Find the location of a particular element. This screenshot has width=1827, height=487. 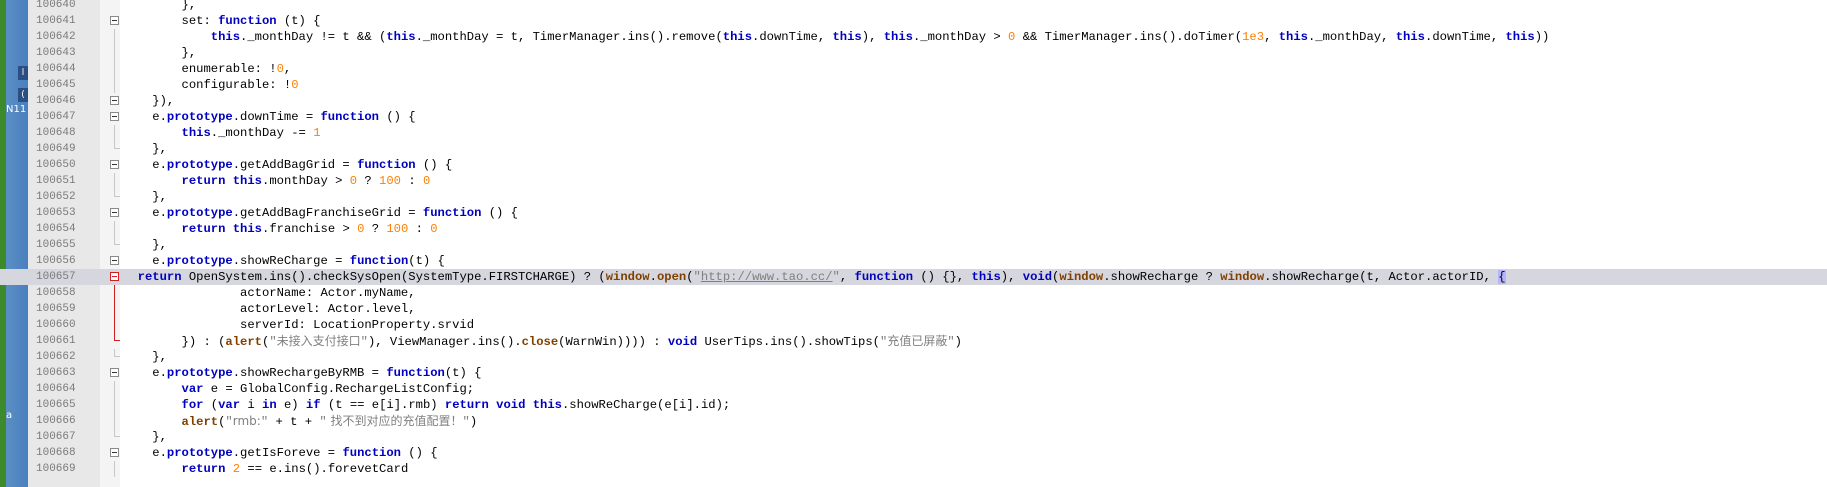

code-line: 100649 }, is located at coordinates (913, 149).